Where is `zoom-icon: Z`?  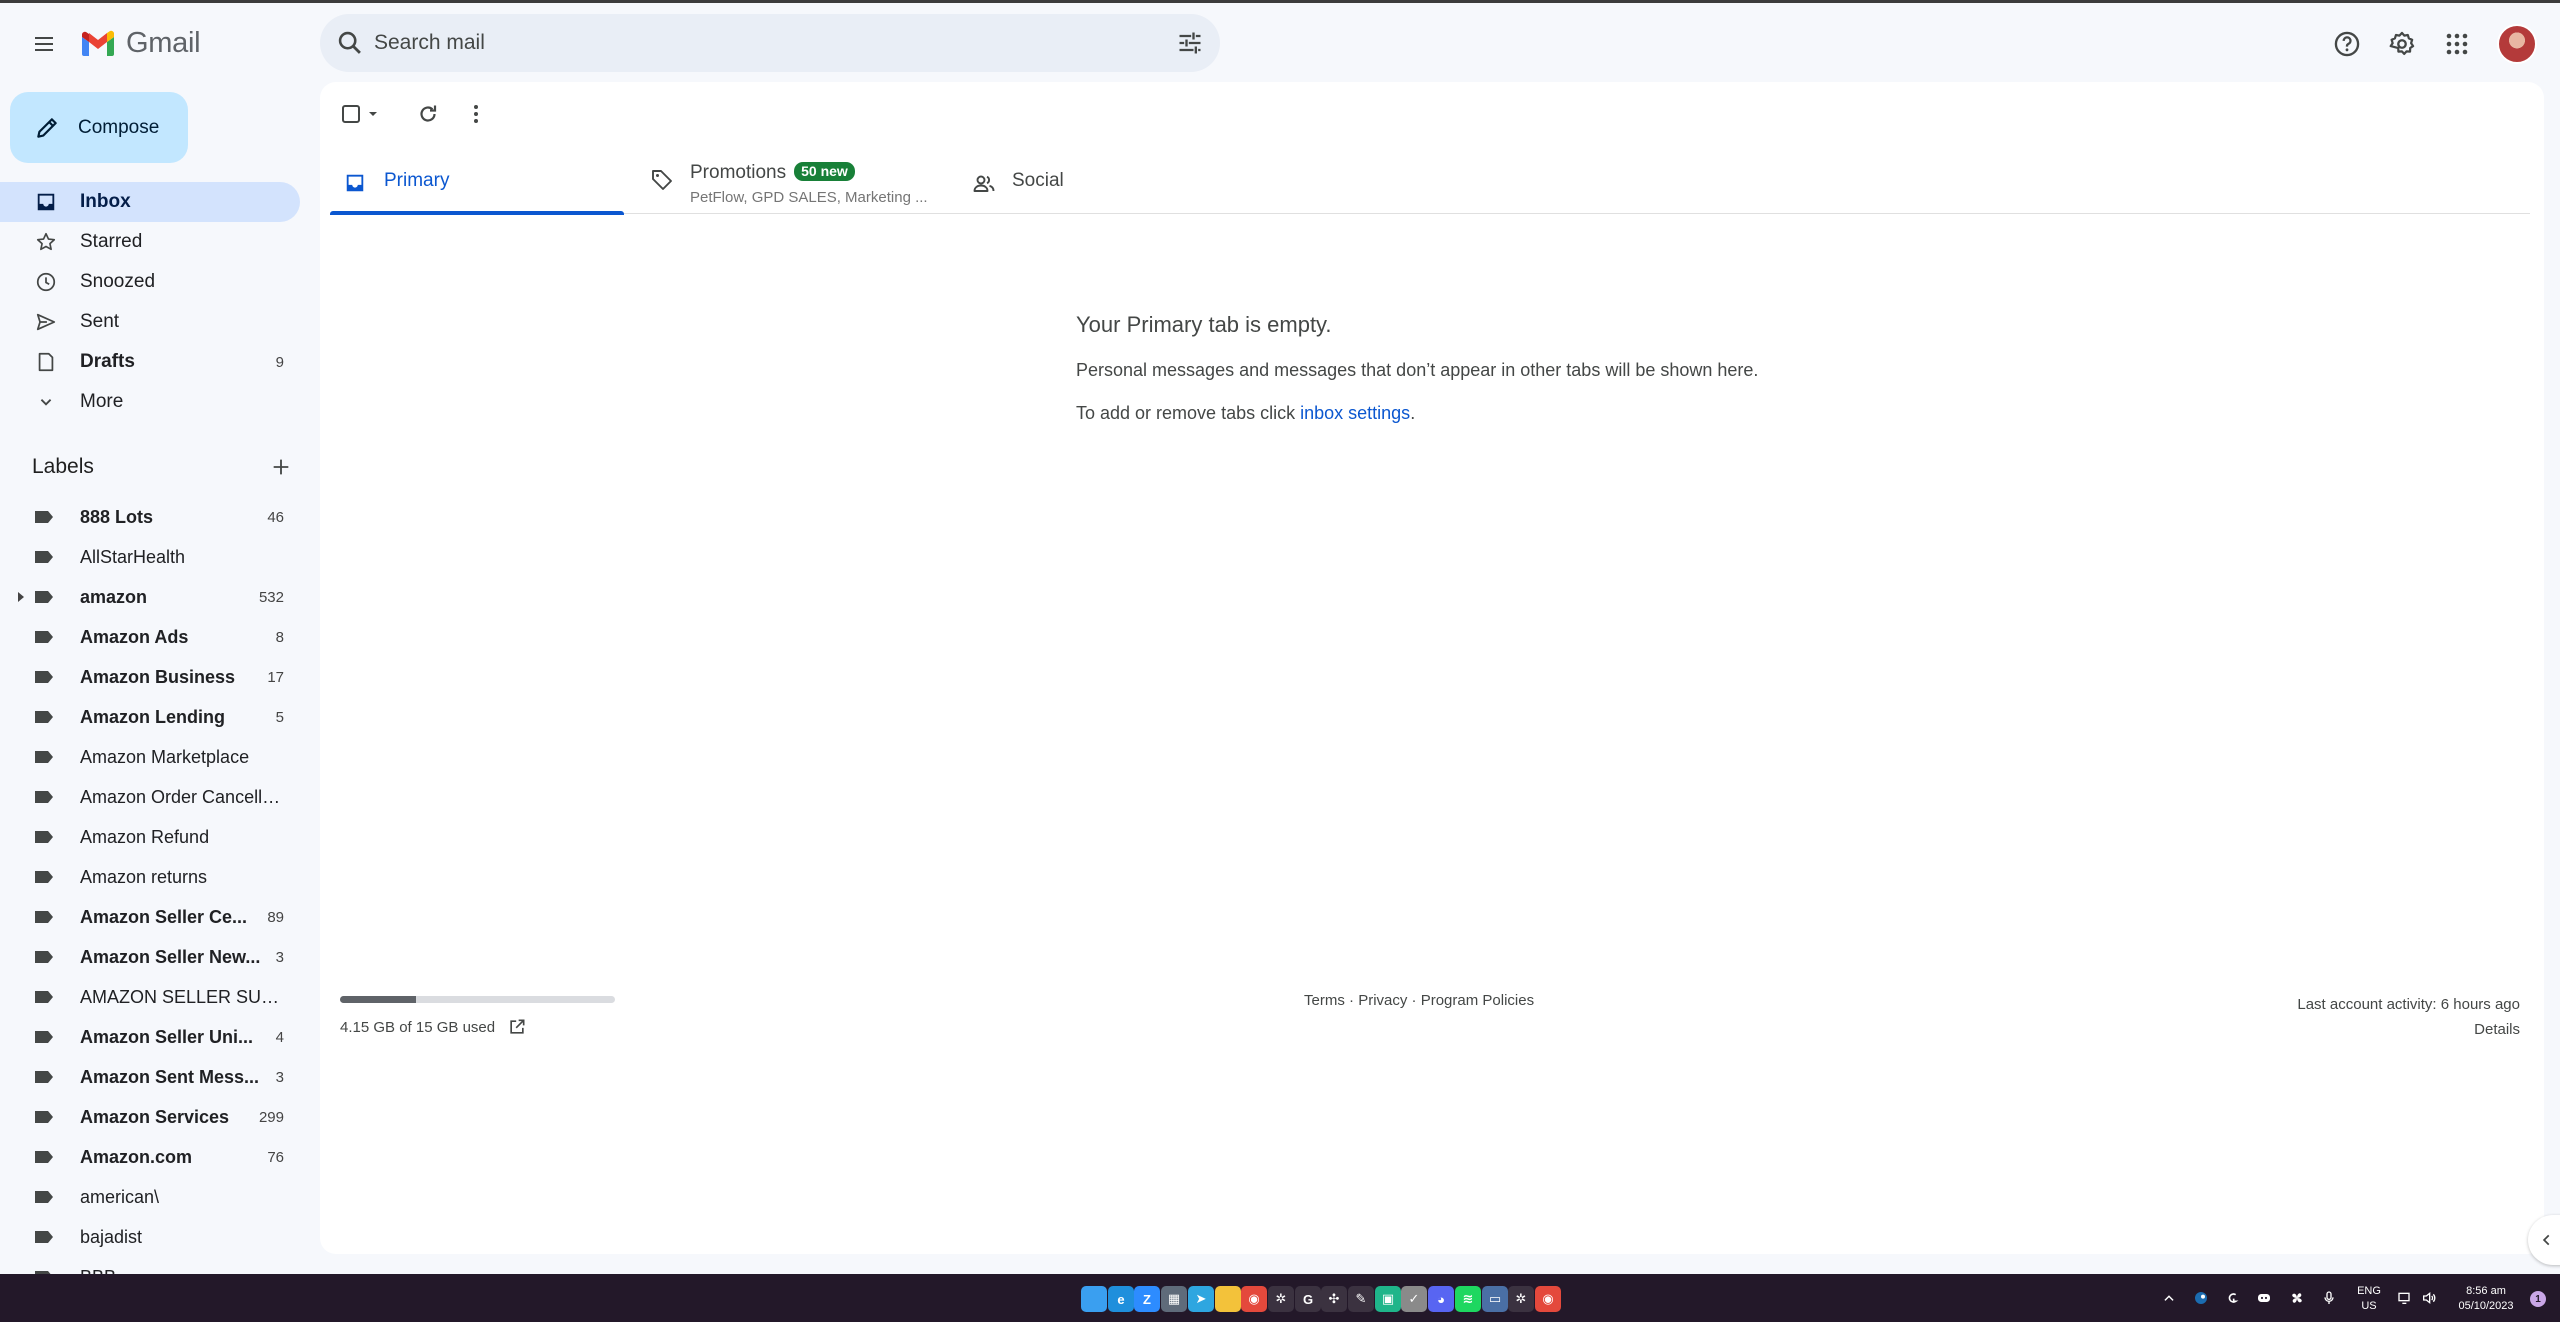 zoom-icon: Z is located at coordinates (1147, 1299).